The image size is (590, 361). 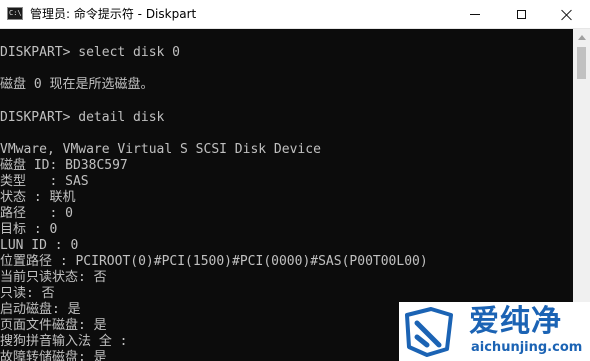 I want to click on console-line: 路径 : 0, so click(x=36, y=213).